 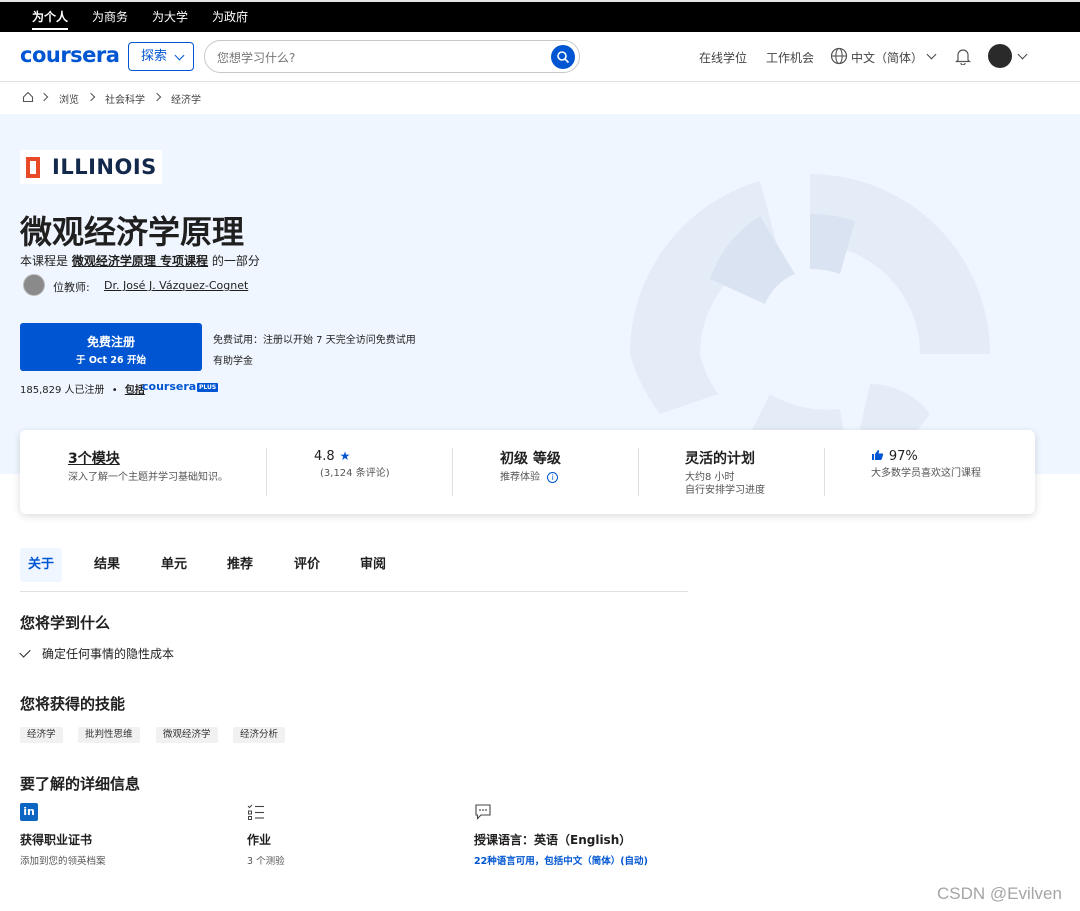 What do you see at coordinates (110, 342) in the screenshot?
I see `enroll-label: 免费注册` at bounding box center [110, 342].